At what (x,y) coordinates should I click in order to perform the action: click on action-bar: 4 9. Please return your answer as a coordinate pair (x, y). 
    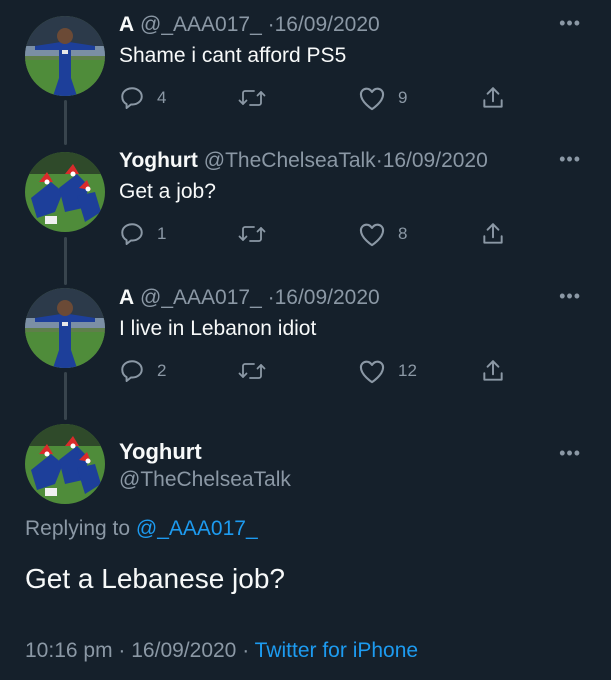
    Looking at the image, I should click on (305, 98).